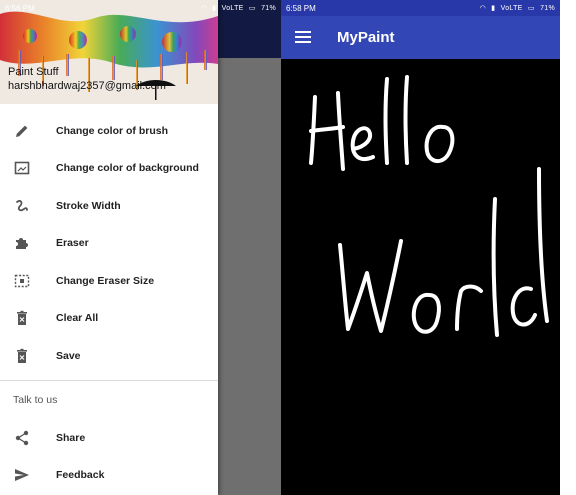 The image size is (576, 495). Describe the element at coordinates (420, 8) in the screenshot. I see `status-bar: 6:58 PM ◠ ▮ VoLTE ▭ 71%` at that location.